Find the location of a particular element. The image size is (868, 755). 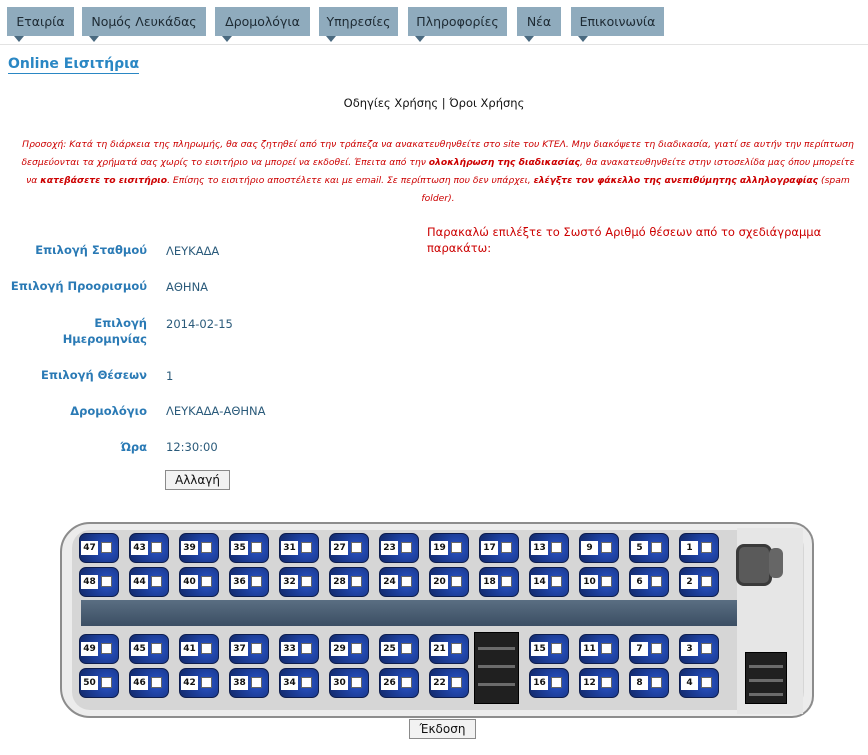

seat: 30 is located at coordinates (349, 683).